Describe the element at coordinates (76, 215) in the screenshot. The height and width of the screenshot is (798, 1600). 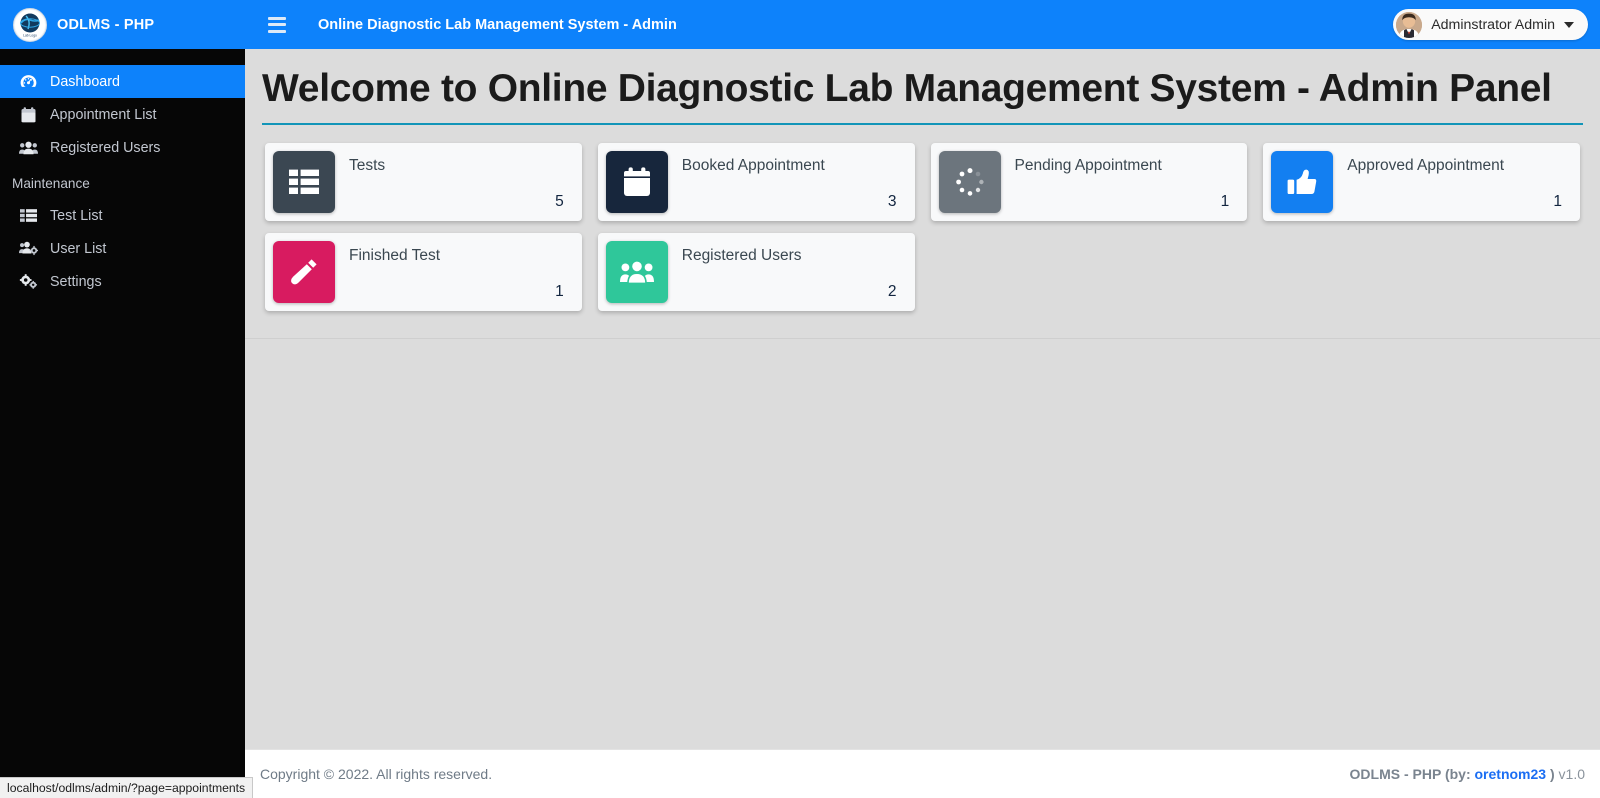
I see `sidebar-item-label: Test List` at that location.